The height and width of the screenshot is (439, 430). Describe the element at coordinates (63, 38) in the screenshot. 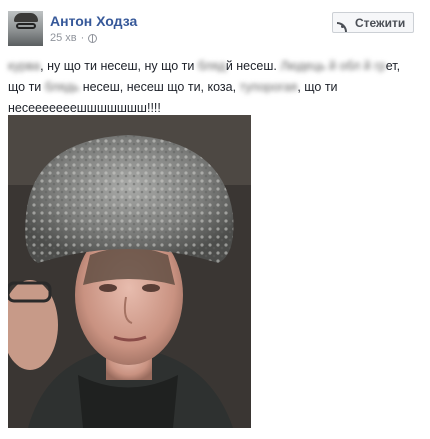

I see `post-timestamp: 25 хв` at that location.